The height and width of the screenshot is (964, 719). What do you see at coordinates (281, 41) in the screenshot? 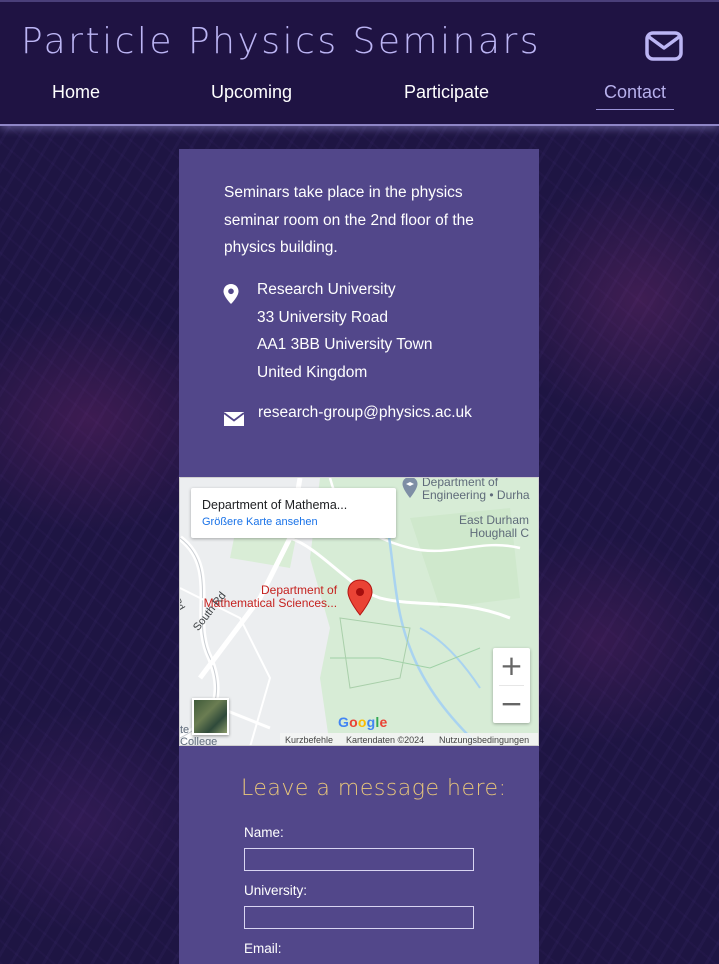
I see `site-title: Particle Physics Seminars` at bounding box center [281, 41].